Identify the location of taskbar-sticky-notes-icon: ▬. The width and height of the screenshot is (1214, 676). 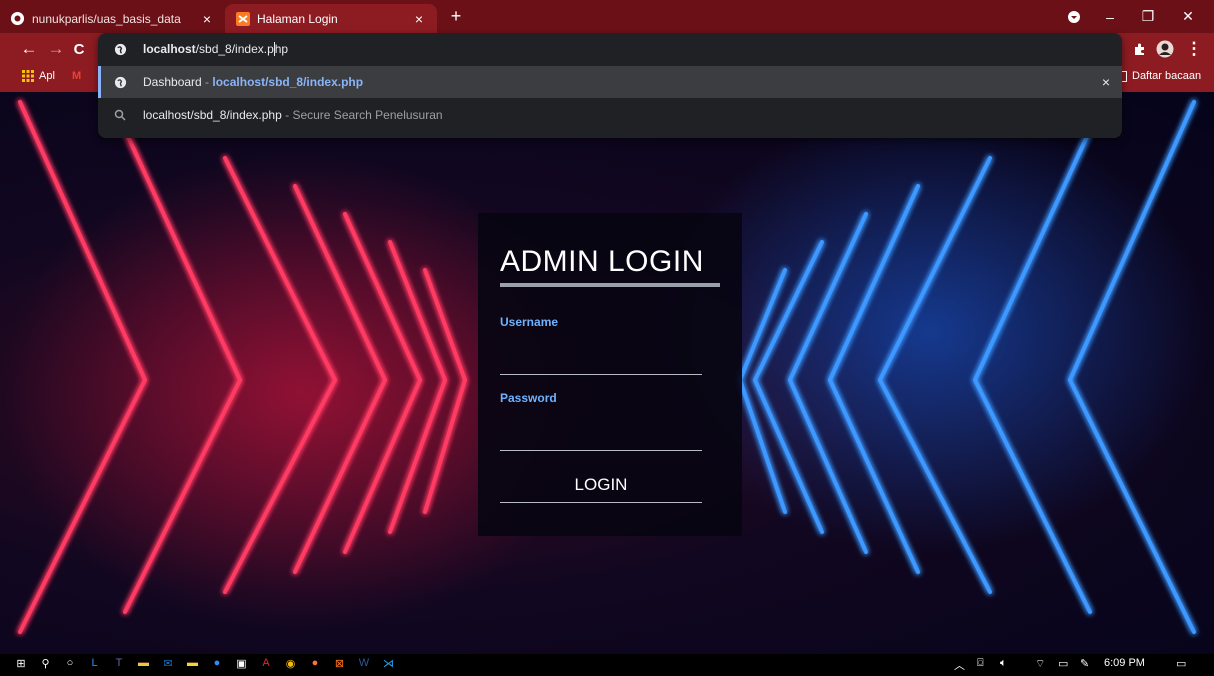
(193, 663).